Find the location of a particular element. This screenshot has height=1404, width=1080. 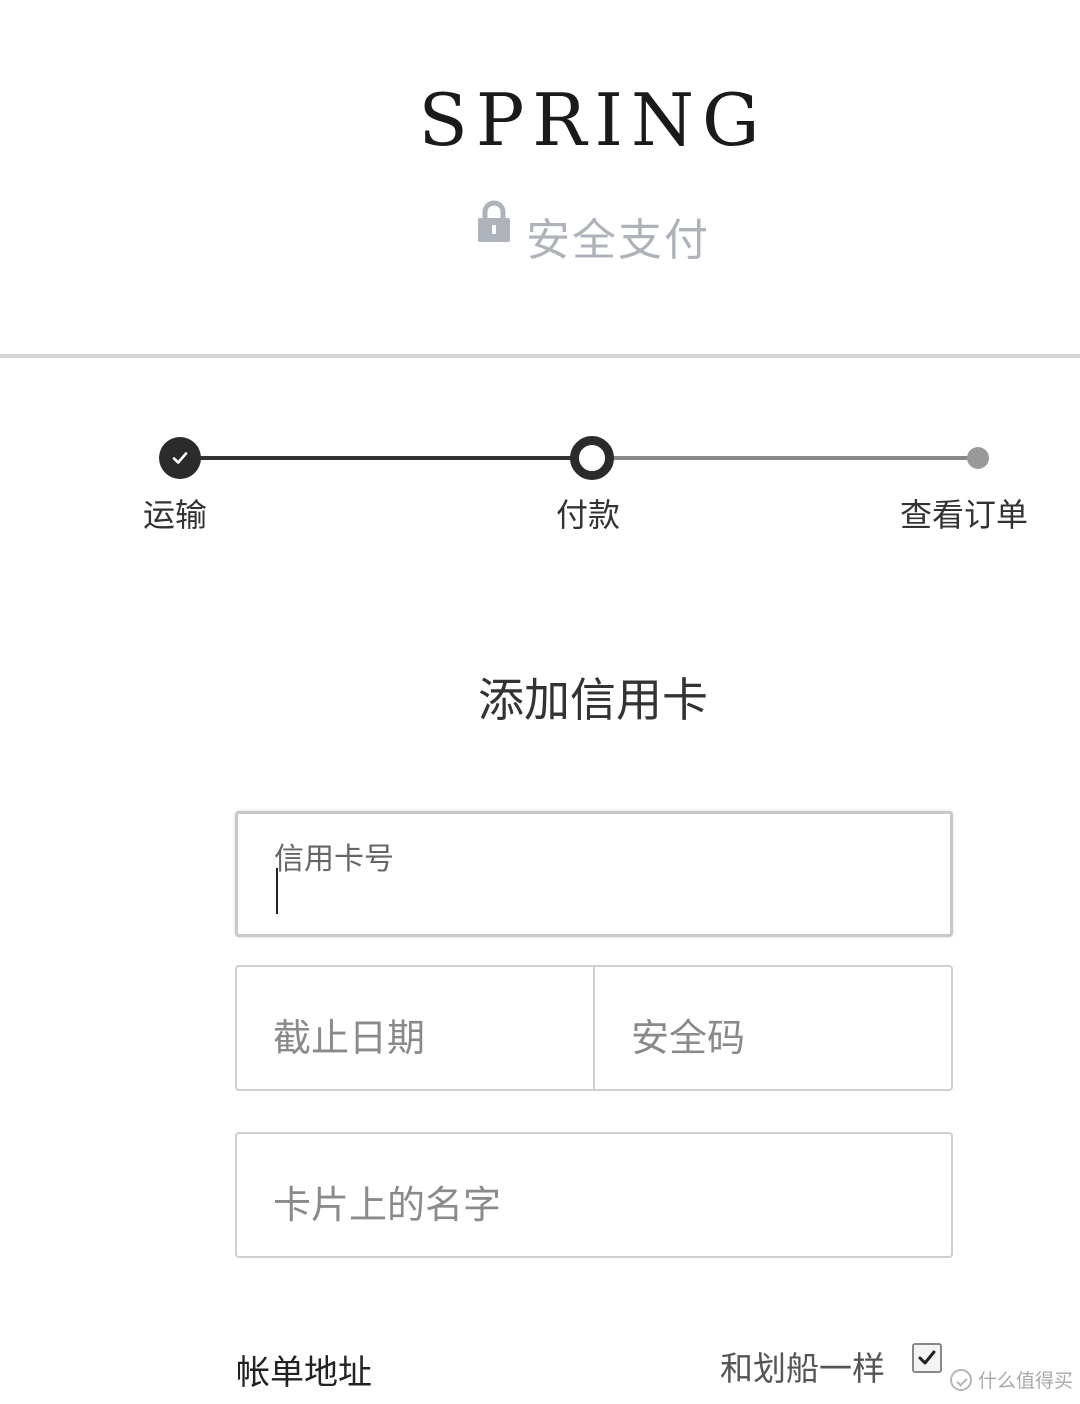

card-number-field: 信用卡号 is located at coordinates (594, 874).